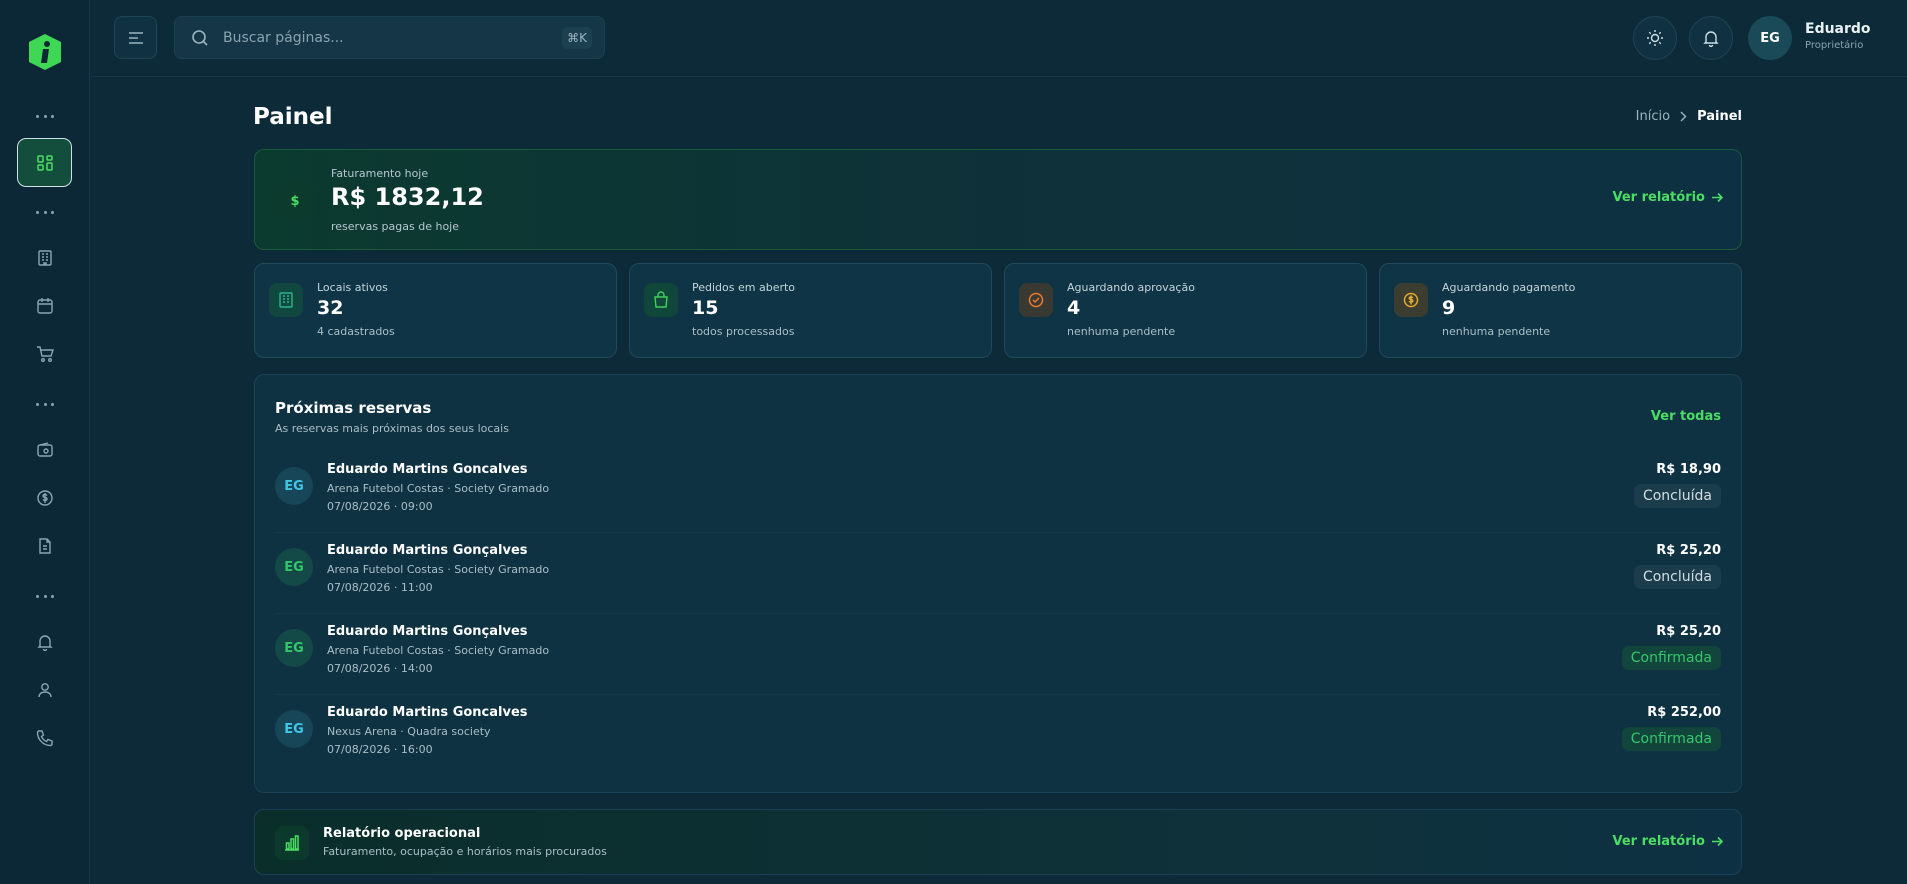 The height and width of the screenshot is (884, 1907). I want to click on reservation-place: Nexus Arena · Quadra society, so click(409, 731).